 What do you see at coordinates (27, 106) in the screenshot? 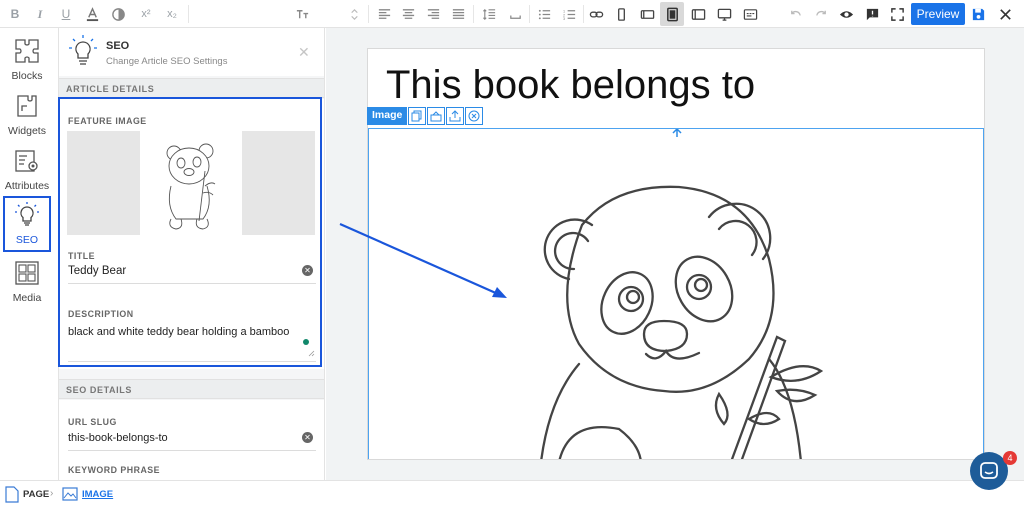
I see `widget-icon` at bounding box center [27, 106].